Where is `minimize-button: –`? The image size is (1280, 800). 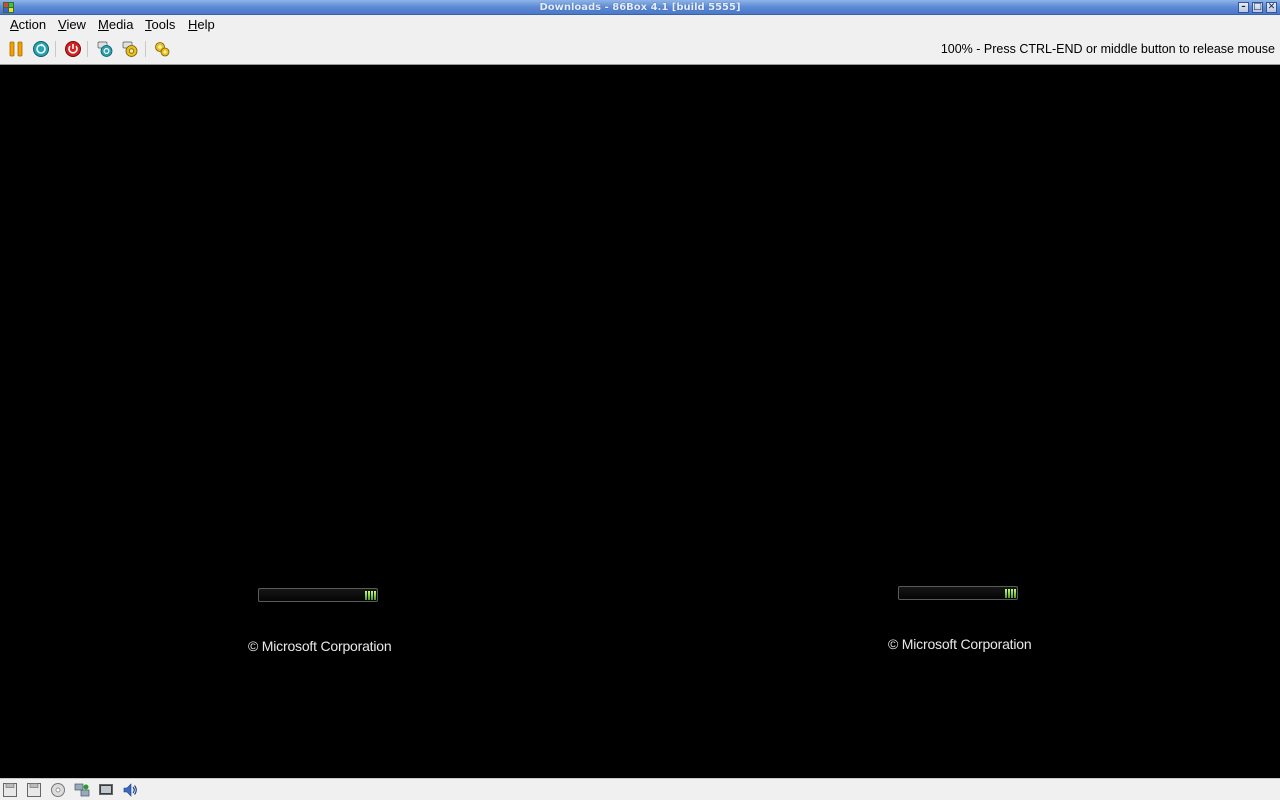 minimize-button: – is located at coordinates (1243, 7).